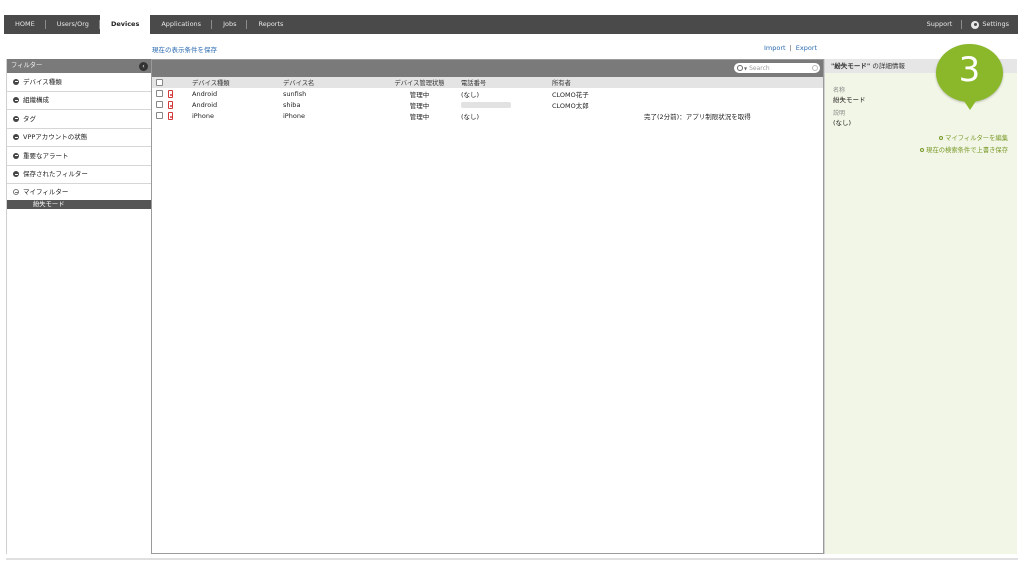 The image size is (1024, 576). Describe the element at coordinates (79, 192) in the screenshot. I see `filter-my-filter: マイフィルター` at that location.